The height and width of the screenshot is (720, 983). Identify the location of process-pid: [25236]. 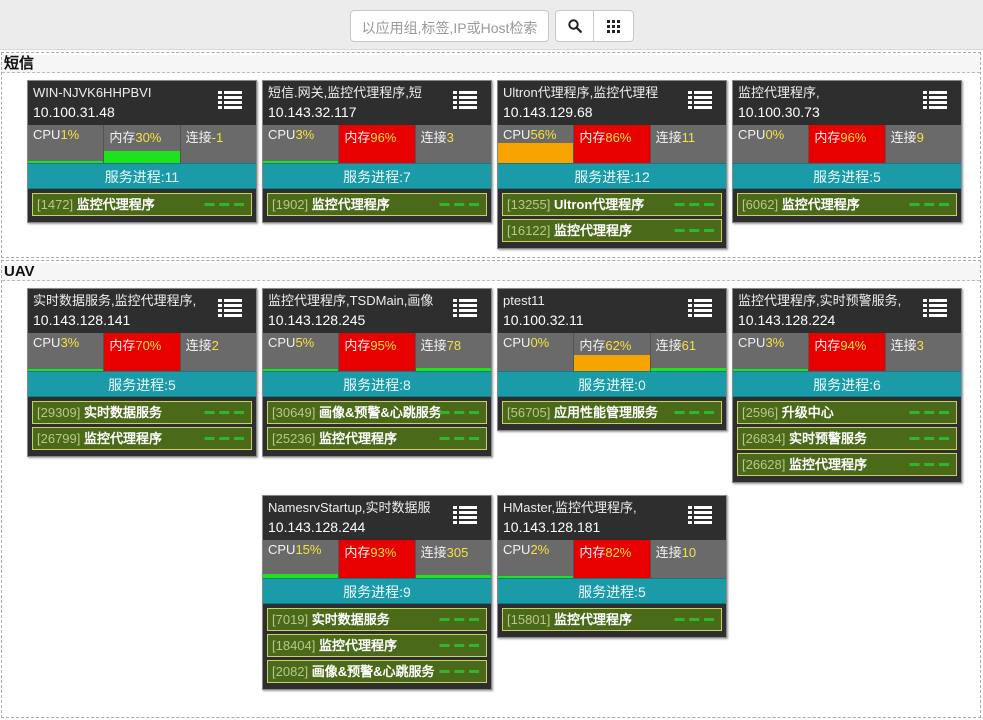
(294, 438).